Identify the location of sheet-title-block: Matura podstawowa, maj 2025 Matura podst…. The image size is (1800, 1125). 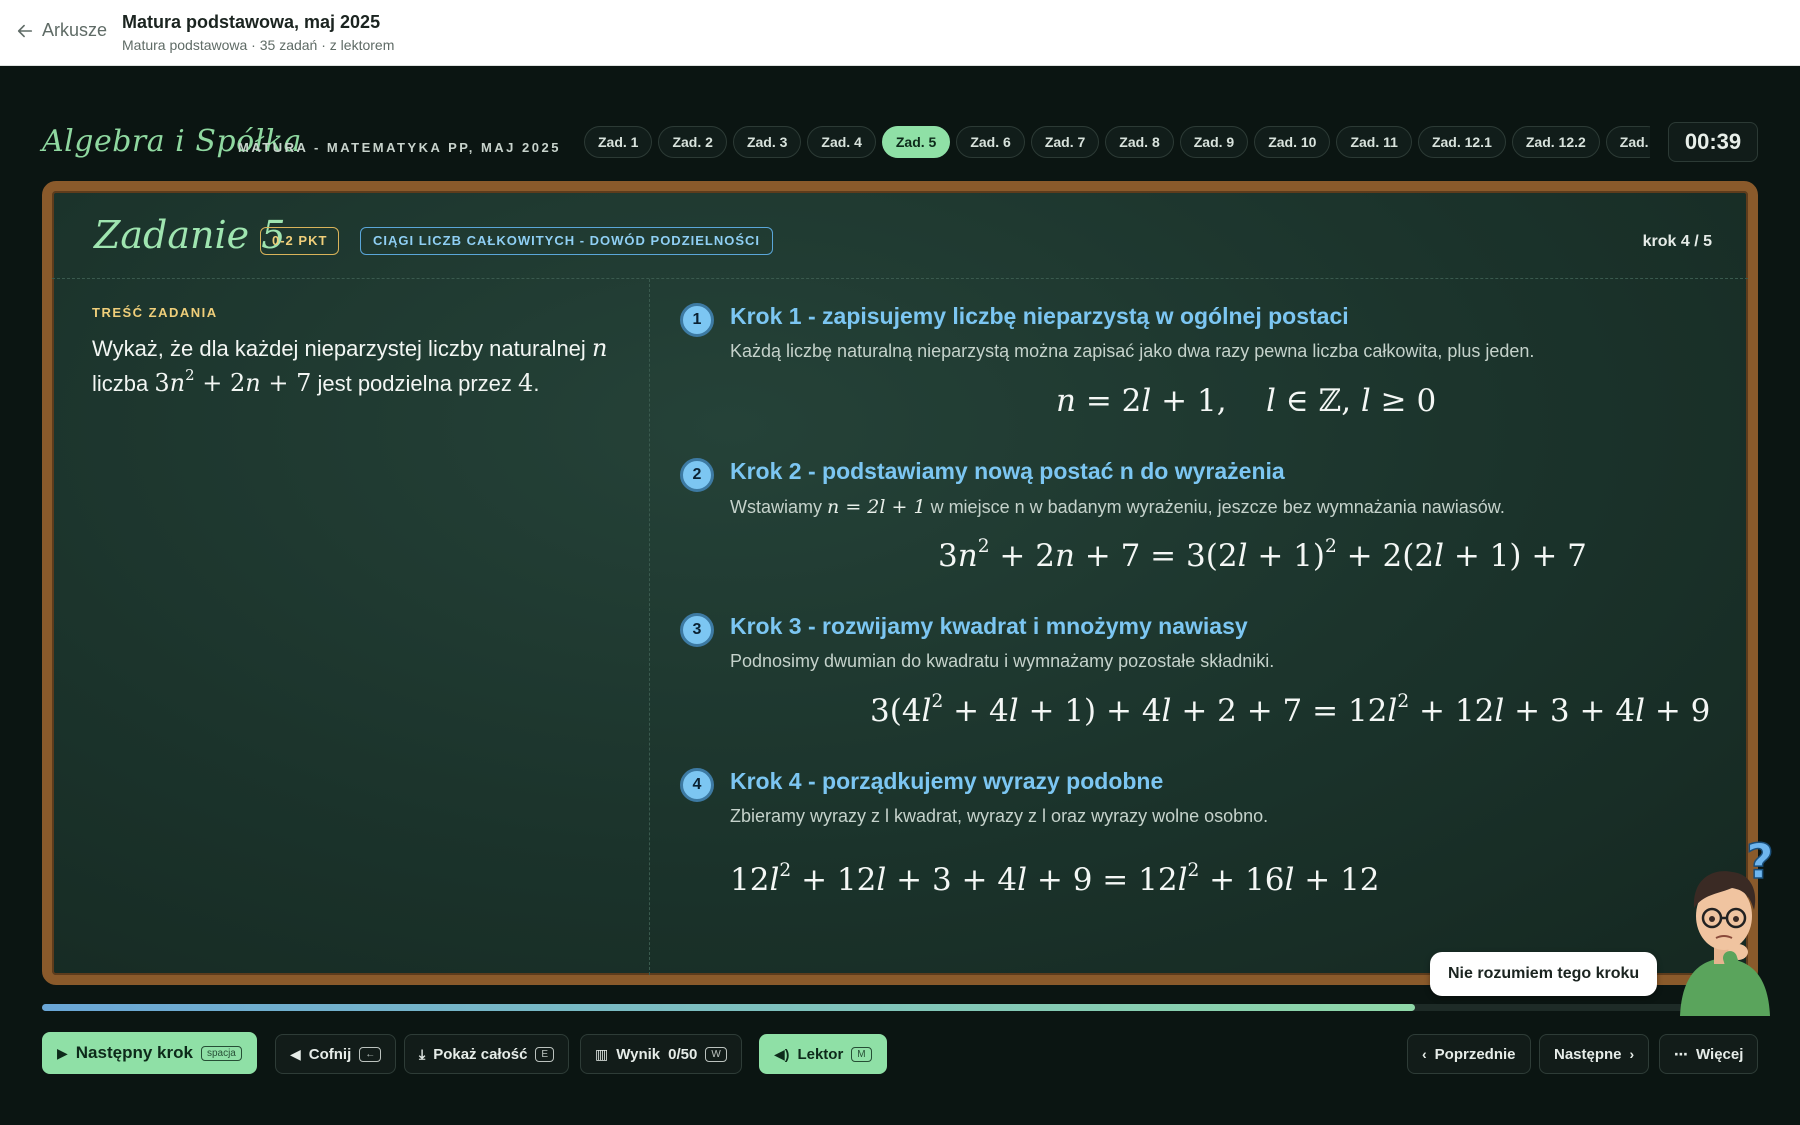
(258, 32).